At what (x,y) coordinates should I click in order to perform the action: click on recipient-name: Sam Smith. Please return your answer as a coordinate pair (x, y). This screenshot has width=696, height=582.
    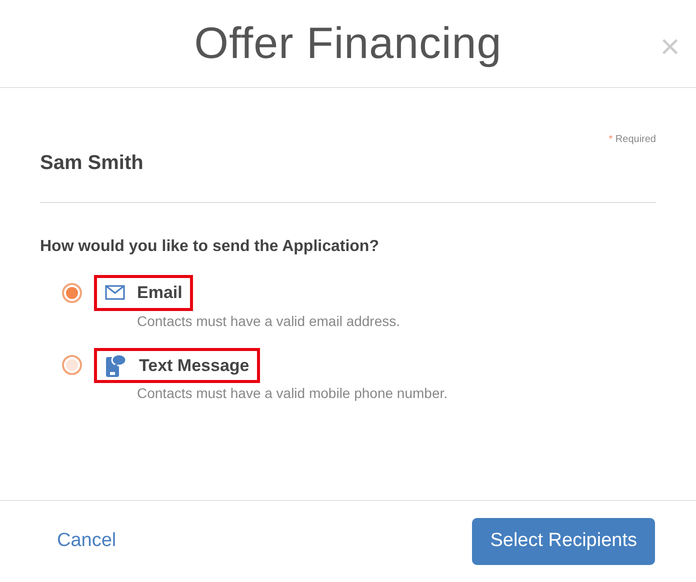
    Looking at the image, I should click on (92, 163).